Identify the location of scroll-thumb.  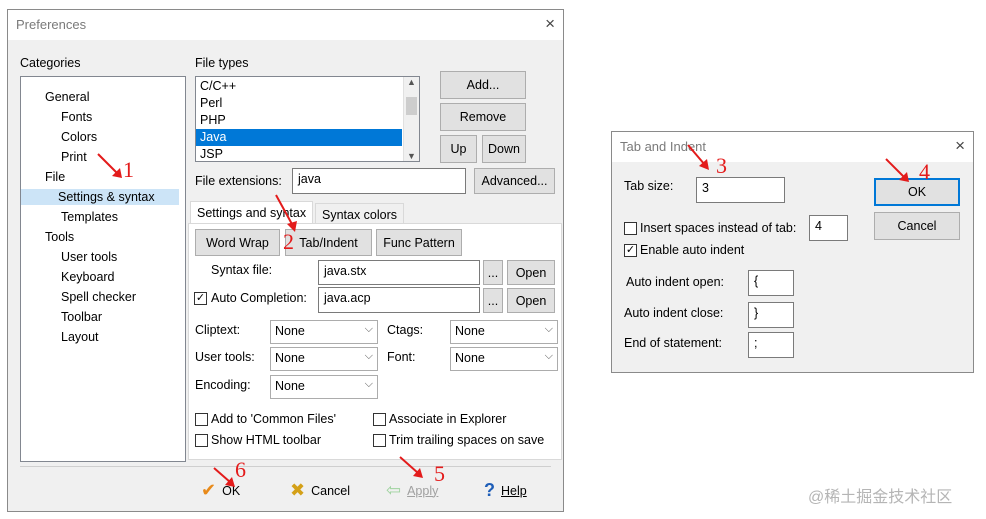
(411, 106).